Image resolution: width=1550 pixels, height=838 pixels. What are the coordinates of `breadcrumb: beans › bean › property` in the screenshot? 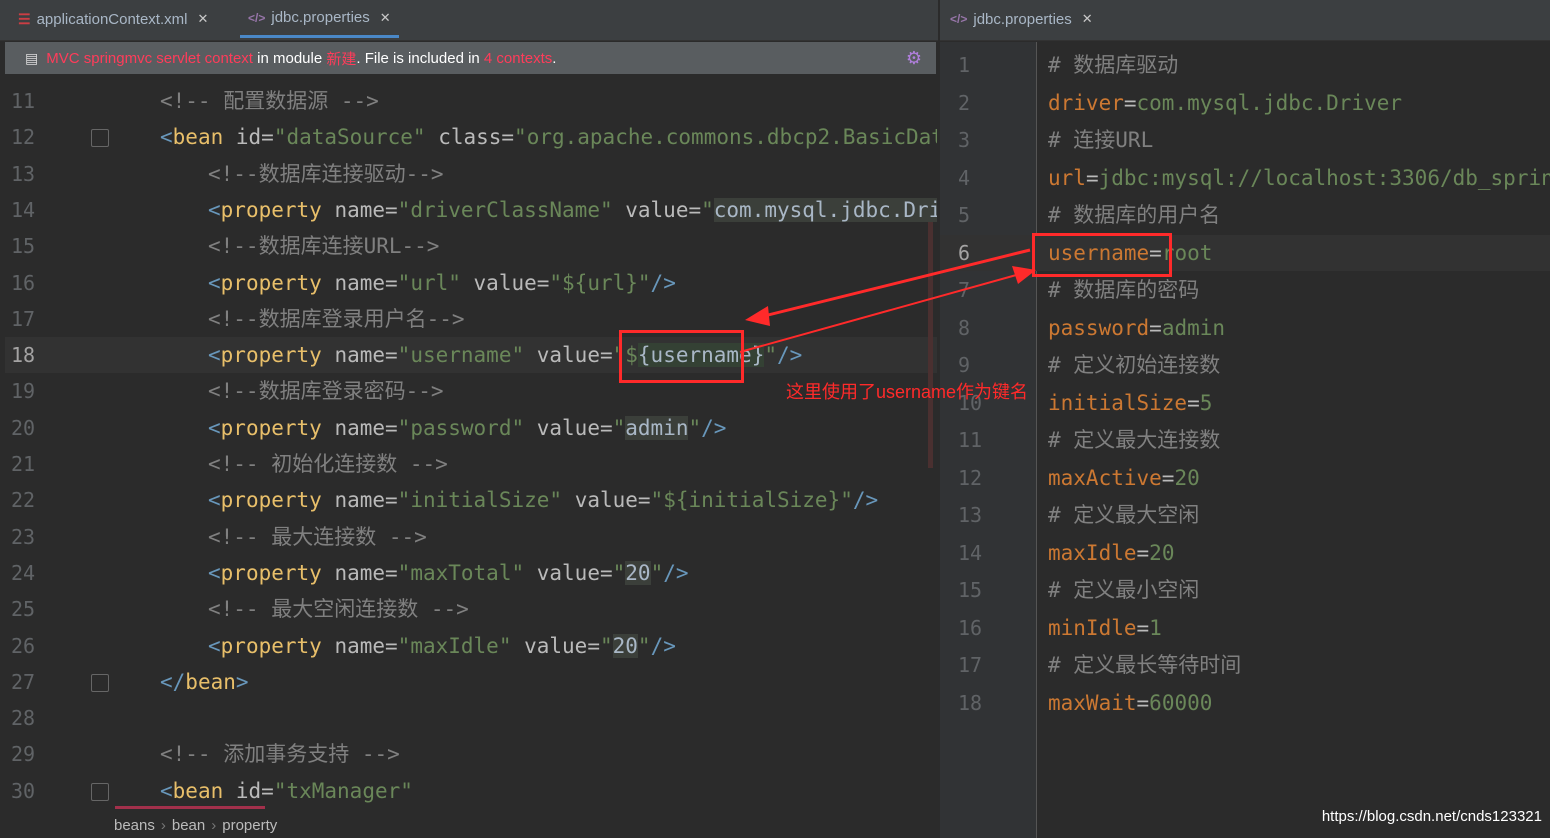 It's located at (469, 825).